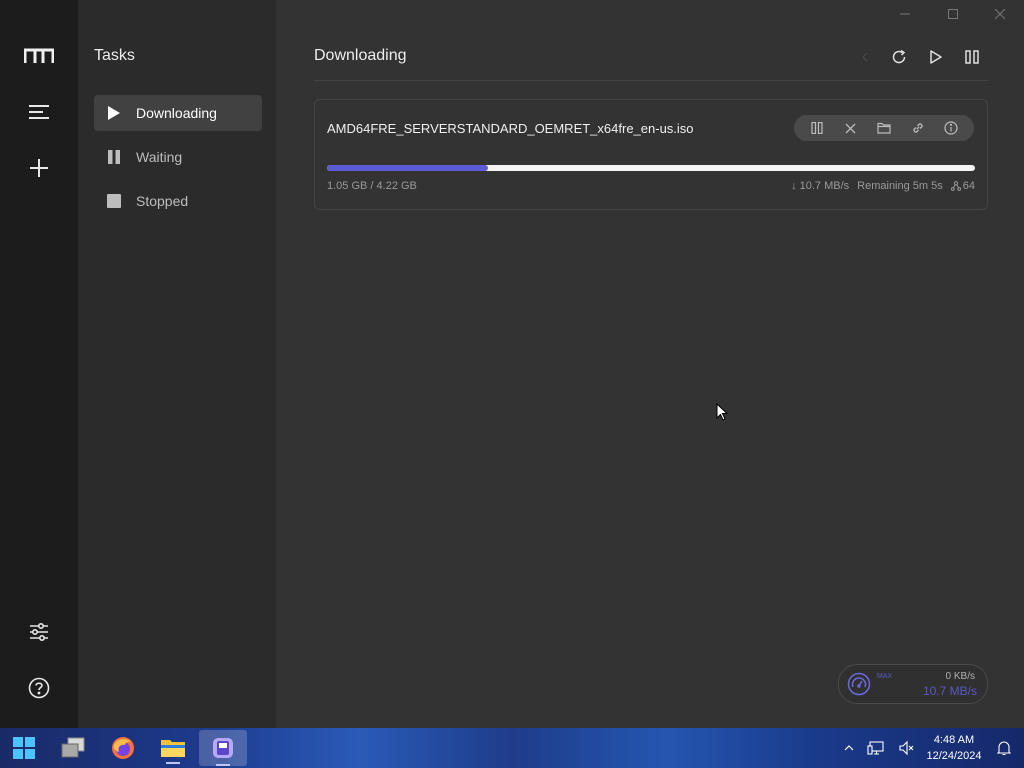 Image resolution: width=1024 pixels, height=768 pixels. I want to click on play-icon, so click(114, 113).